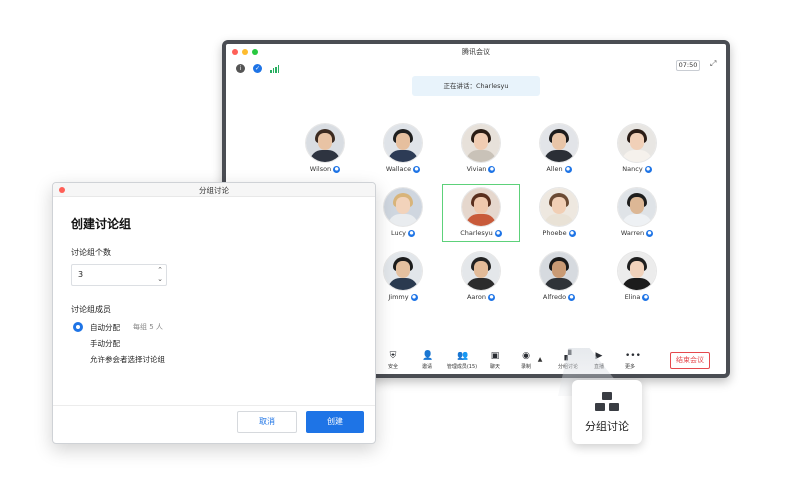 This screenshot has width=800, height=483. I want to click on participant-name-row: Wallace ●, so click(403, 169).